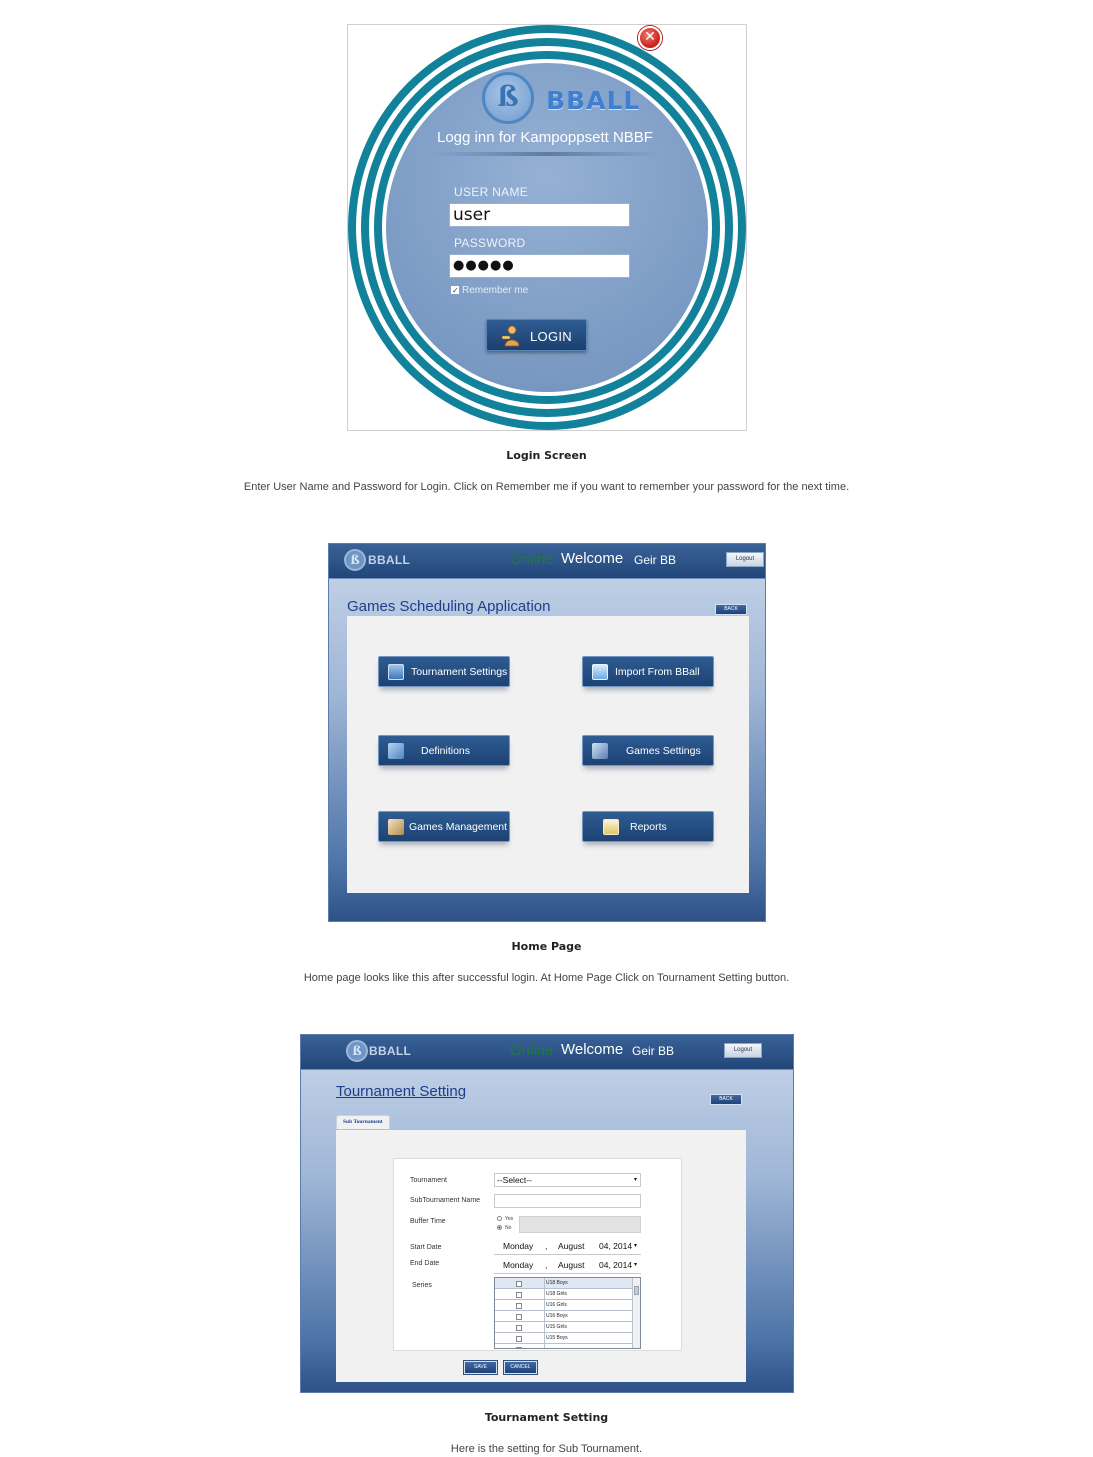  I want to click on reports-icon, so click(611, 827).